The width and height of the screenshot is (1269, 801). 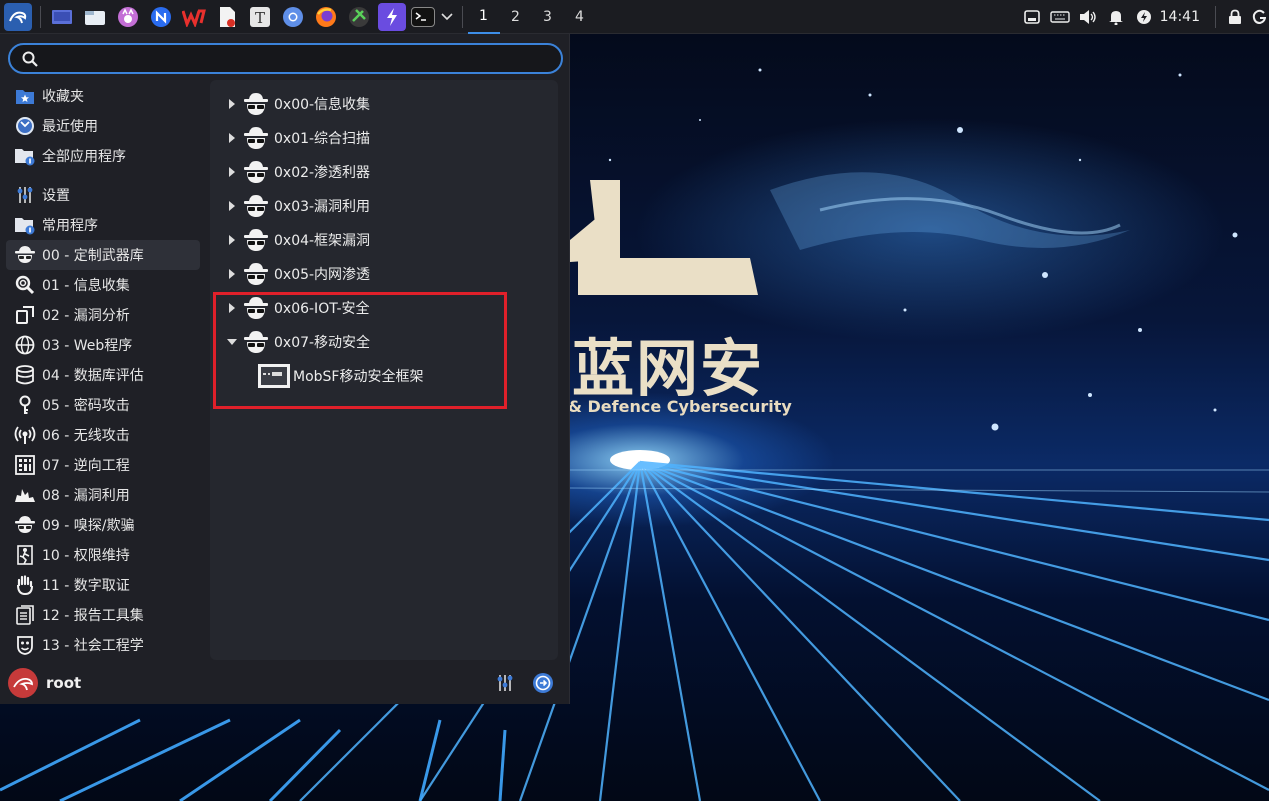 What do you see at coordinates (505, 683) in the screenshot?
I see `settings-icon` at bounding box center [505, 683].